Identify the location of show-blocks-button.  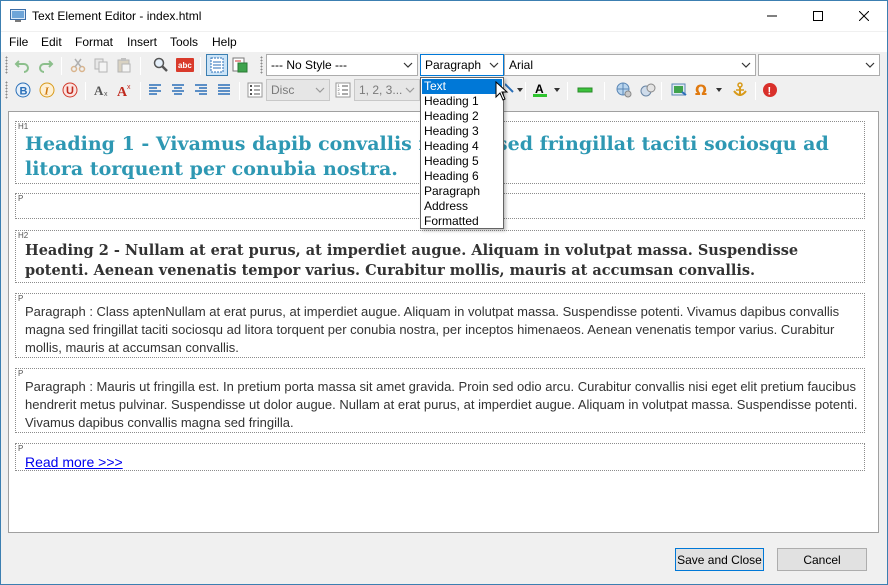
(217, 65).